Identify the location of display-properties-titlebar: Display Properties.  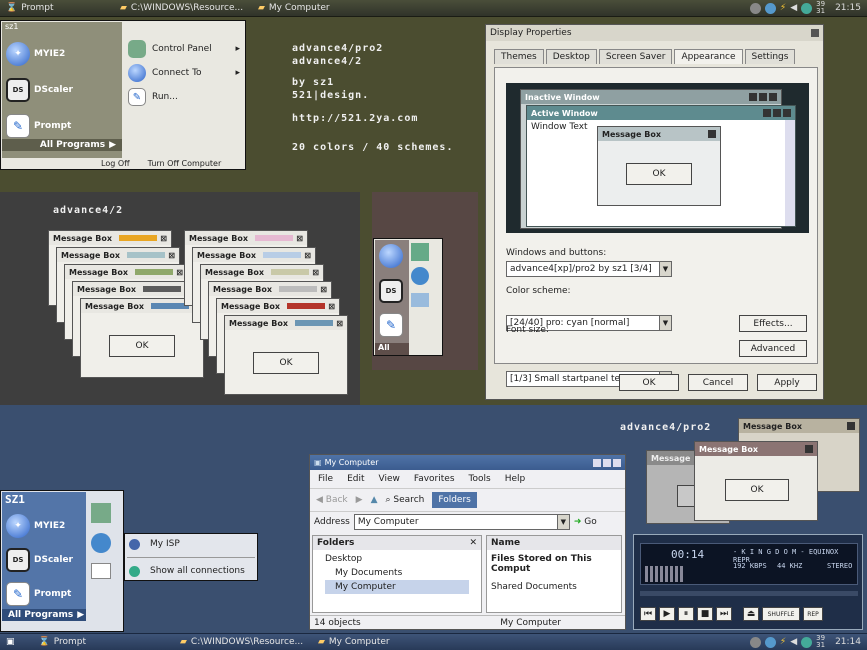
(654, 33).